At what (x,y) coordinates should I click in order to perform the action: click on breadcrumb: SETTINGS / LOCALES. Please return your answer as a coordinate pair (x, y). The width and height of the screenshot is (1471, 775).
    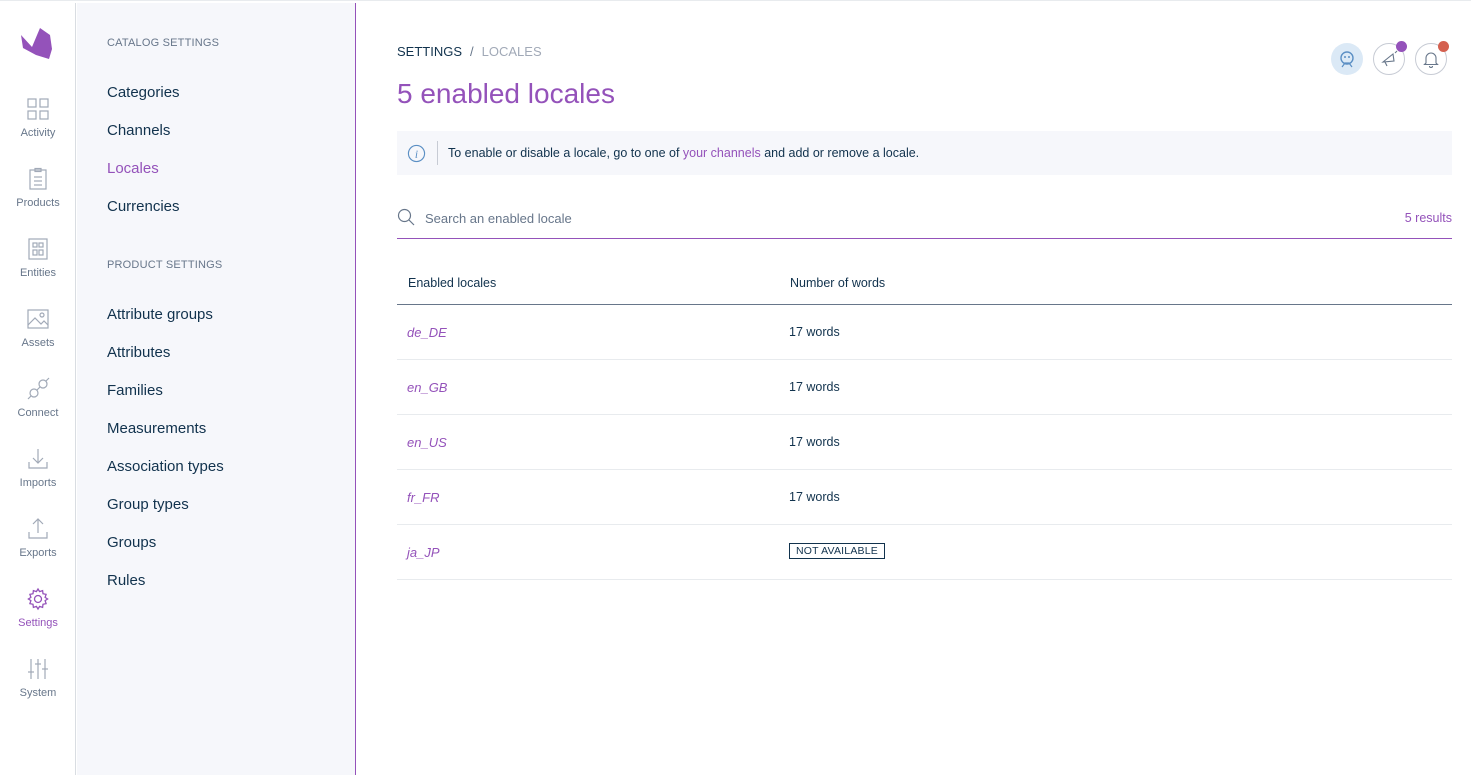
    Looking at the image, I should click on (469, 51).